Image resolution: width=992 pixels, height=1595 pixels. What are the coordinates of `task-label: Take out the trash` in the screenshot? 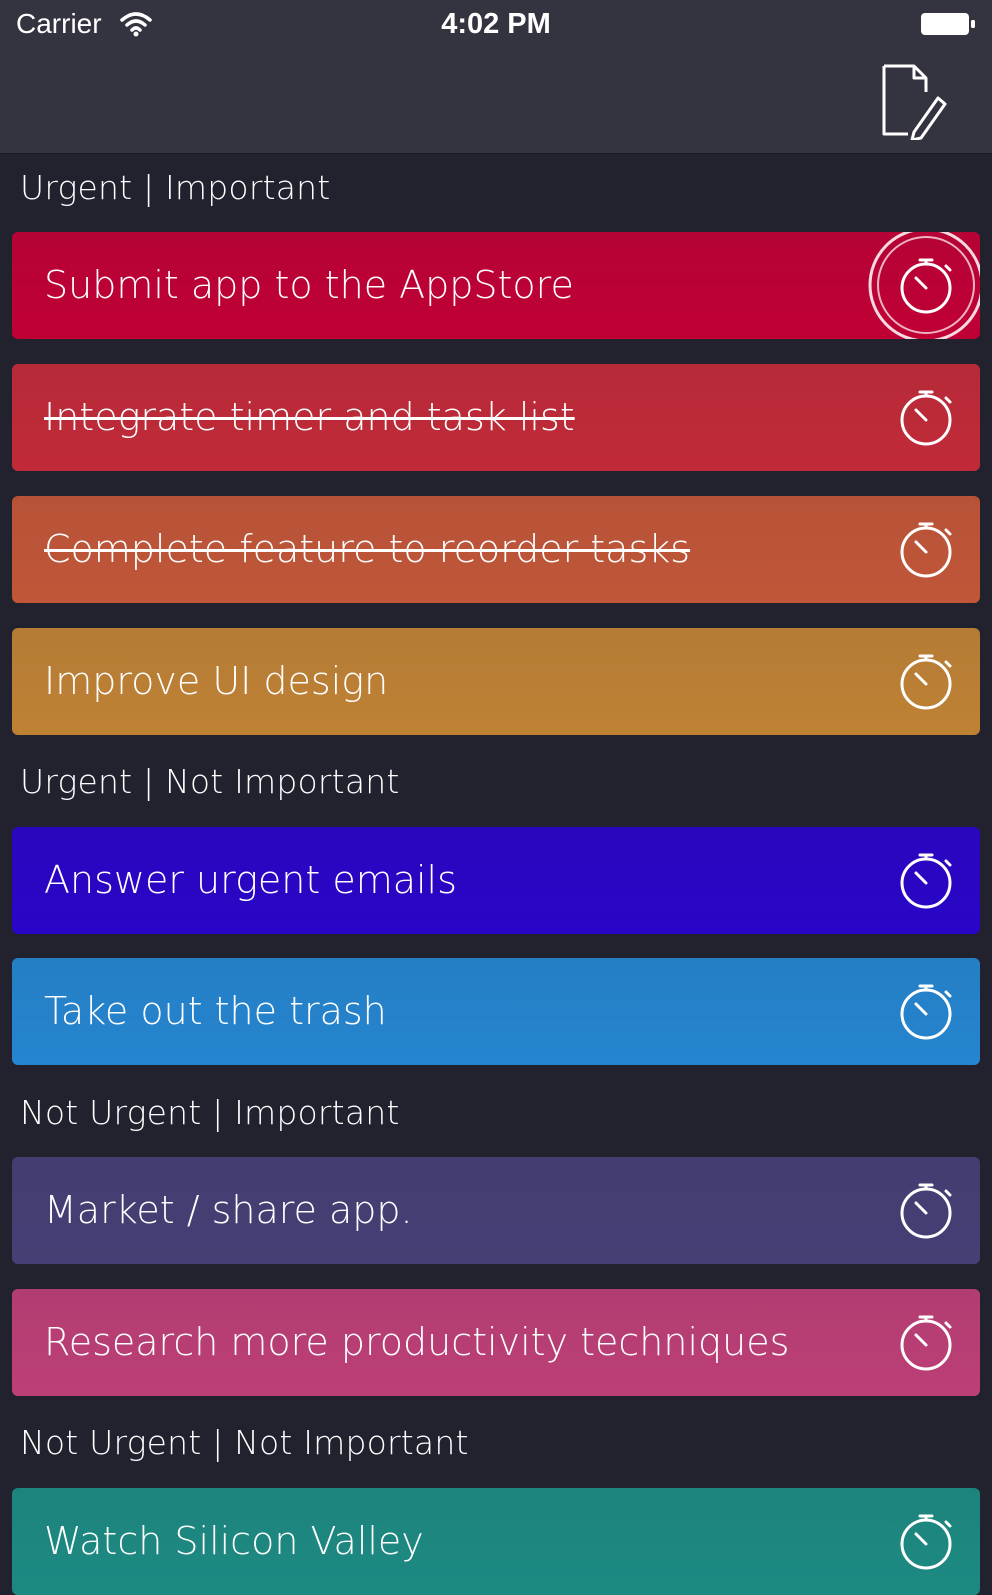 It's located at (215, 1011).